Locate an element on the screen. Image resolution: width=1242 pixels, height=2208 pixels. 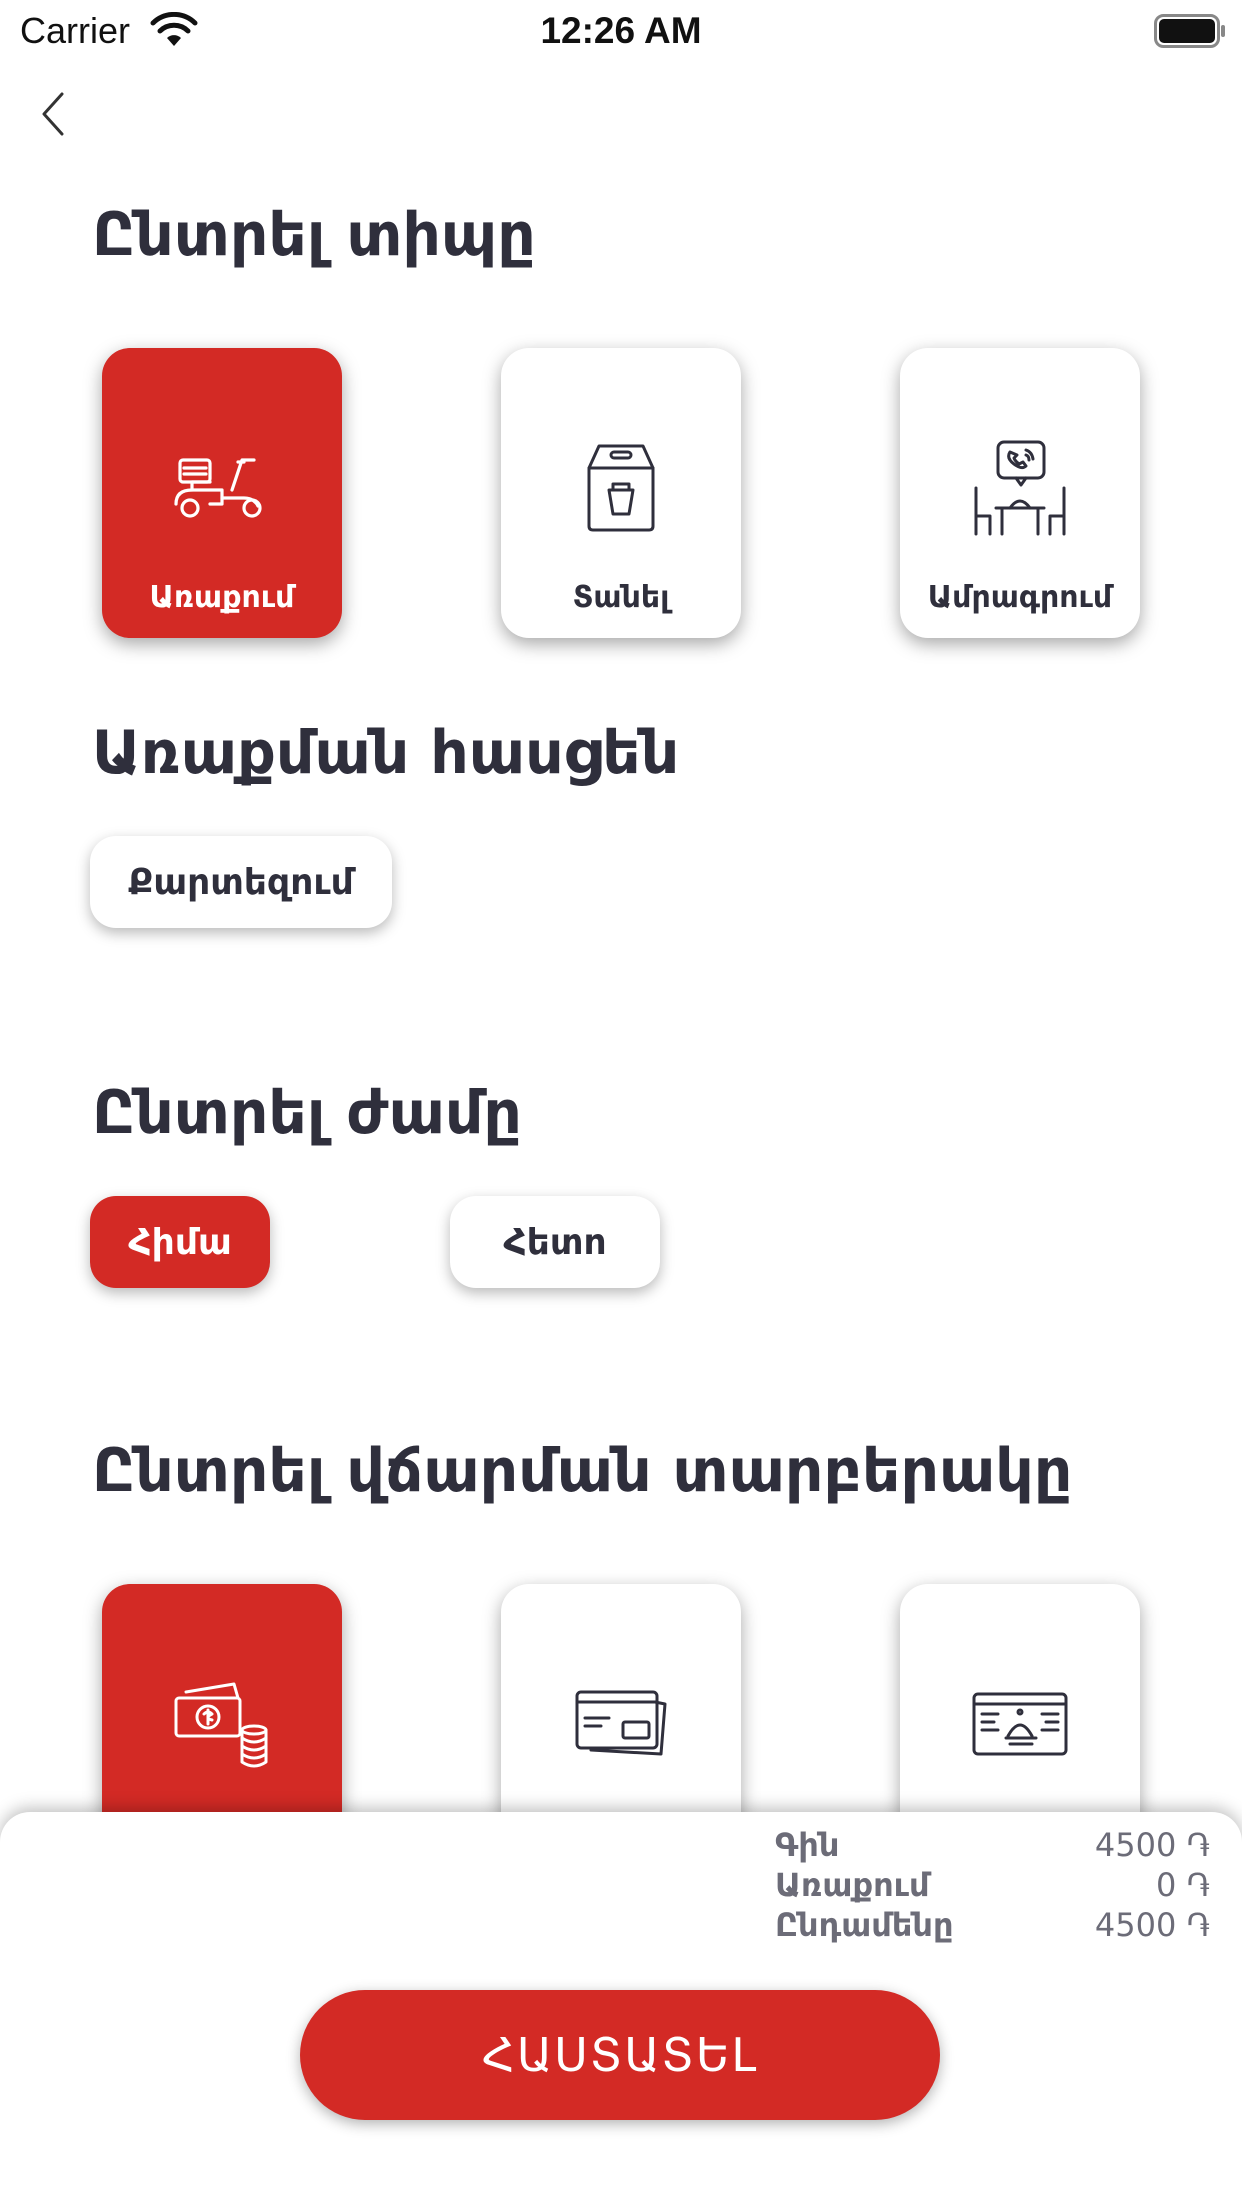
order-type-delivery-card: Առաքում is located at coordinates (222, 493).